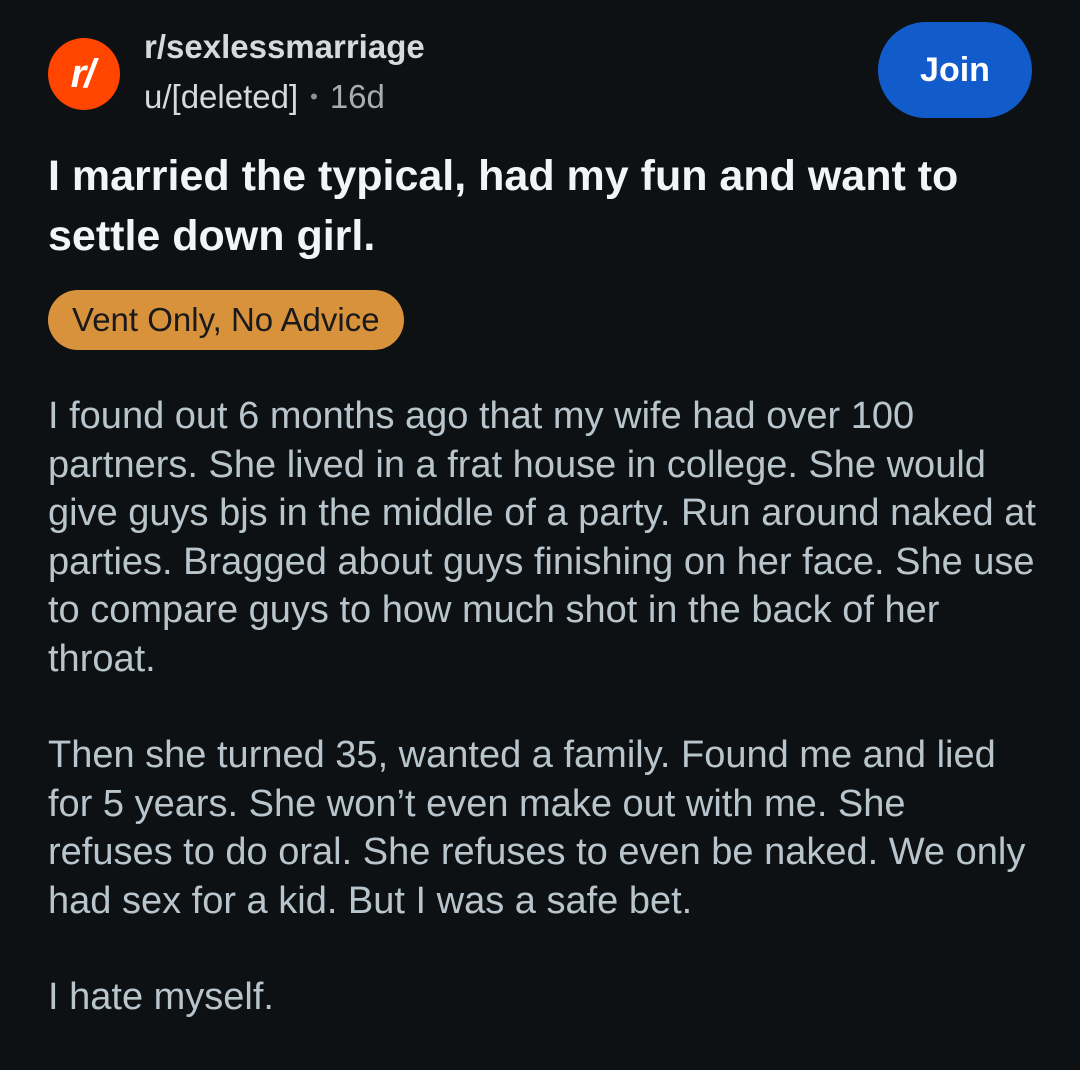  Describe the element at coordinates (357, 96) in the screenshot. I see `post-age: 16d` at that location.